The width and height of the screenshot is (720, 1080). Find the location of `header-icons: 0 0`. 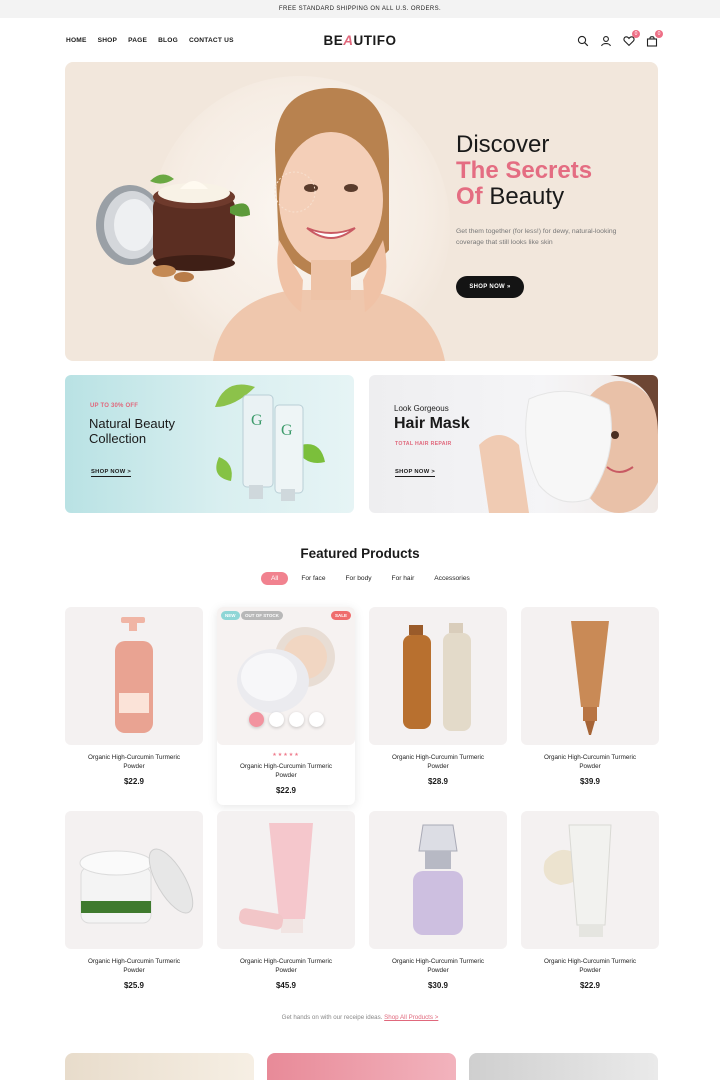

header-icons: 0 0 is located at coordinates (620, 38).